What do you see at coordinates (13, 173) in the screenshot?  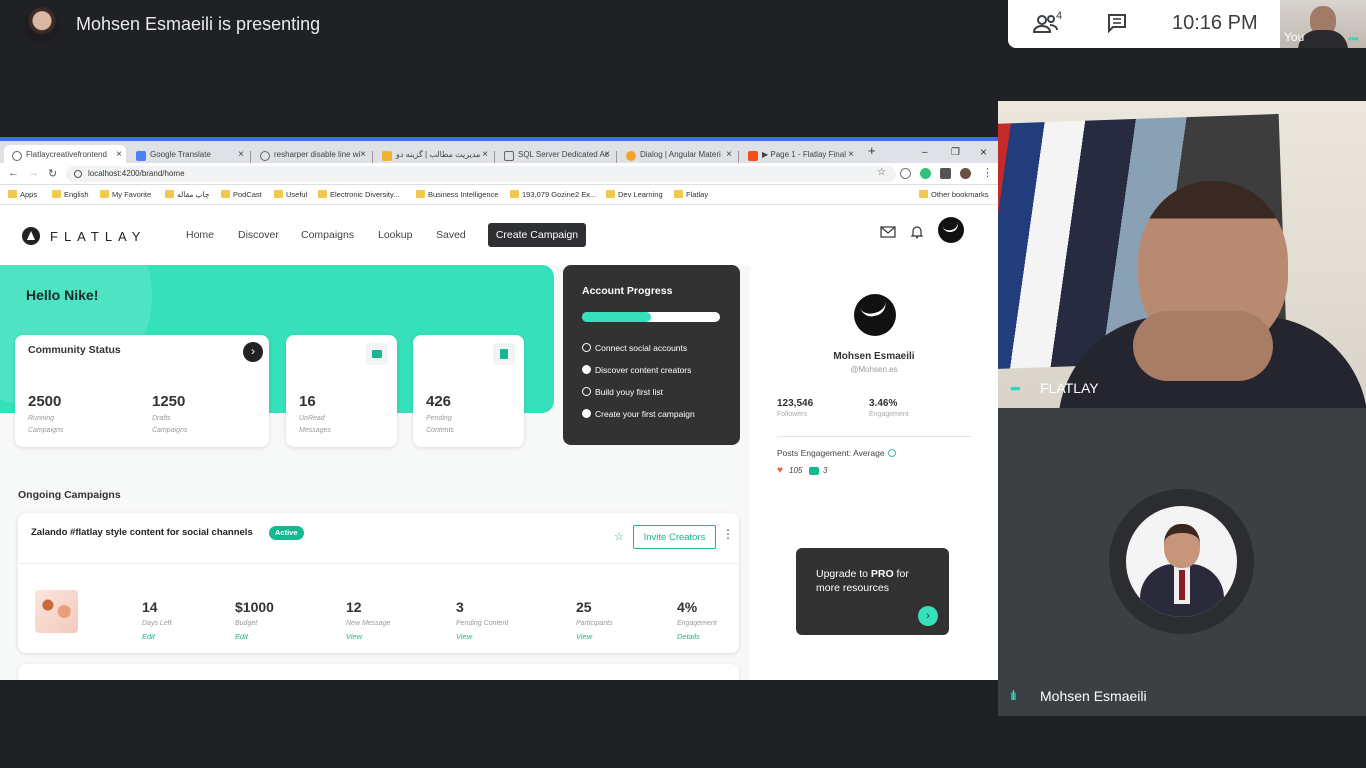 I see `back-icon: ←` at bounding box center [13, 173].